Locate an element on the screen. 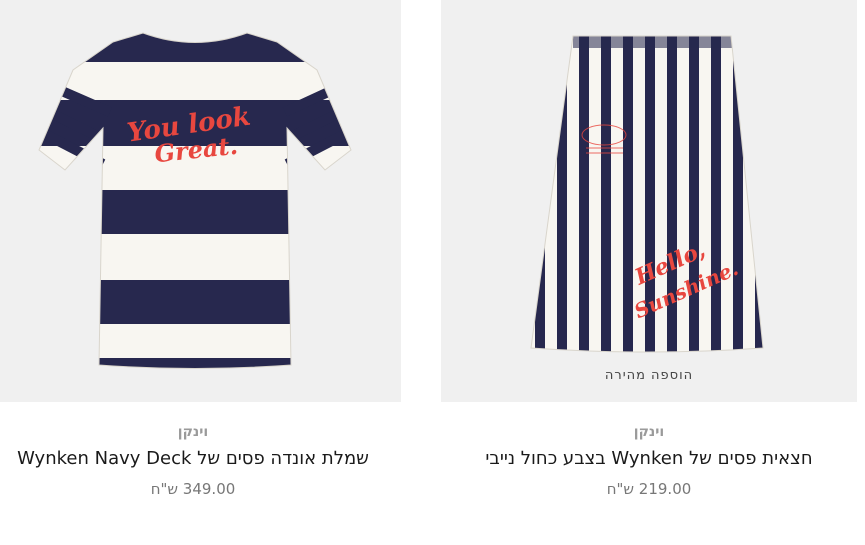  product-title: שמלת אונדה פסים של Wynken Navy Deck is located at coordinates (193, 458).